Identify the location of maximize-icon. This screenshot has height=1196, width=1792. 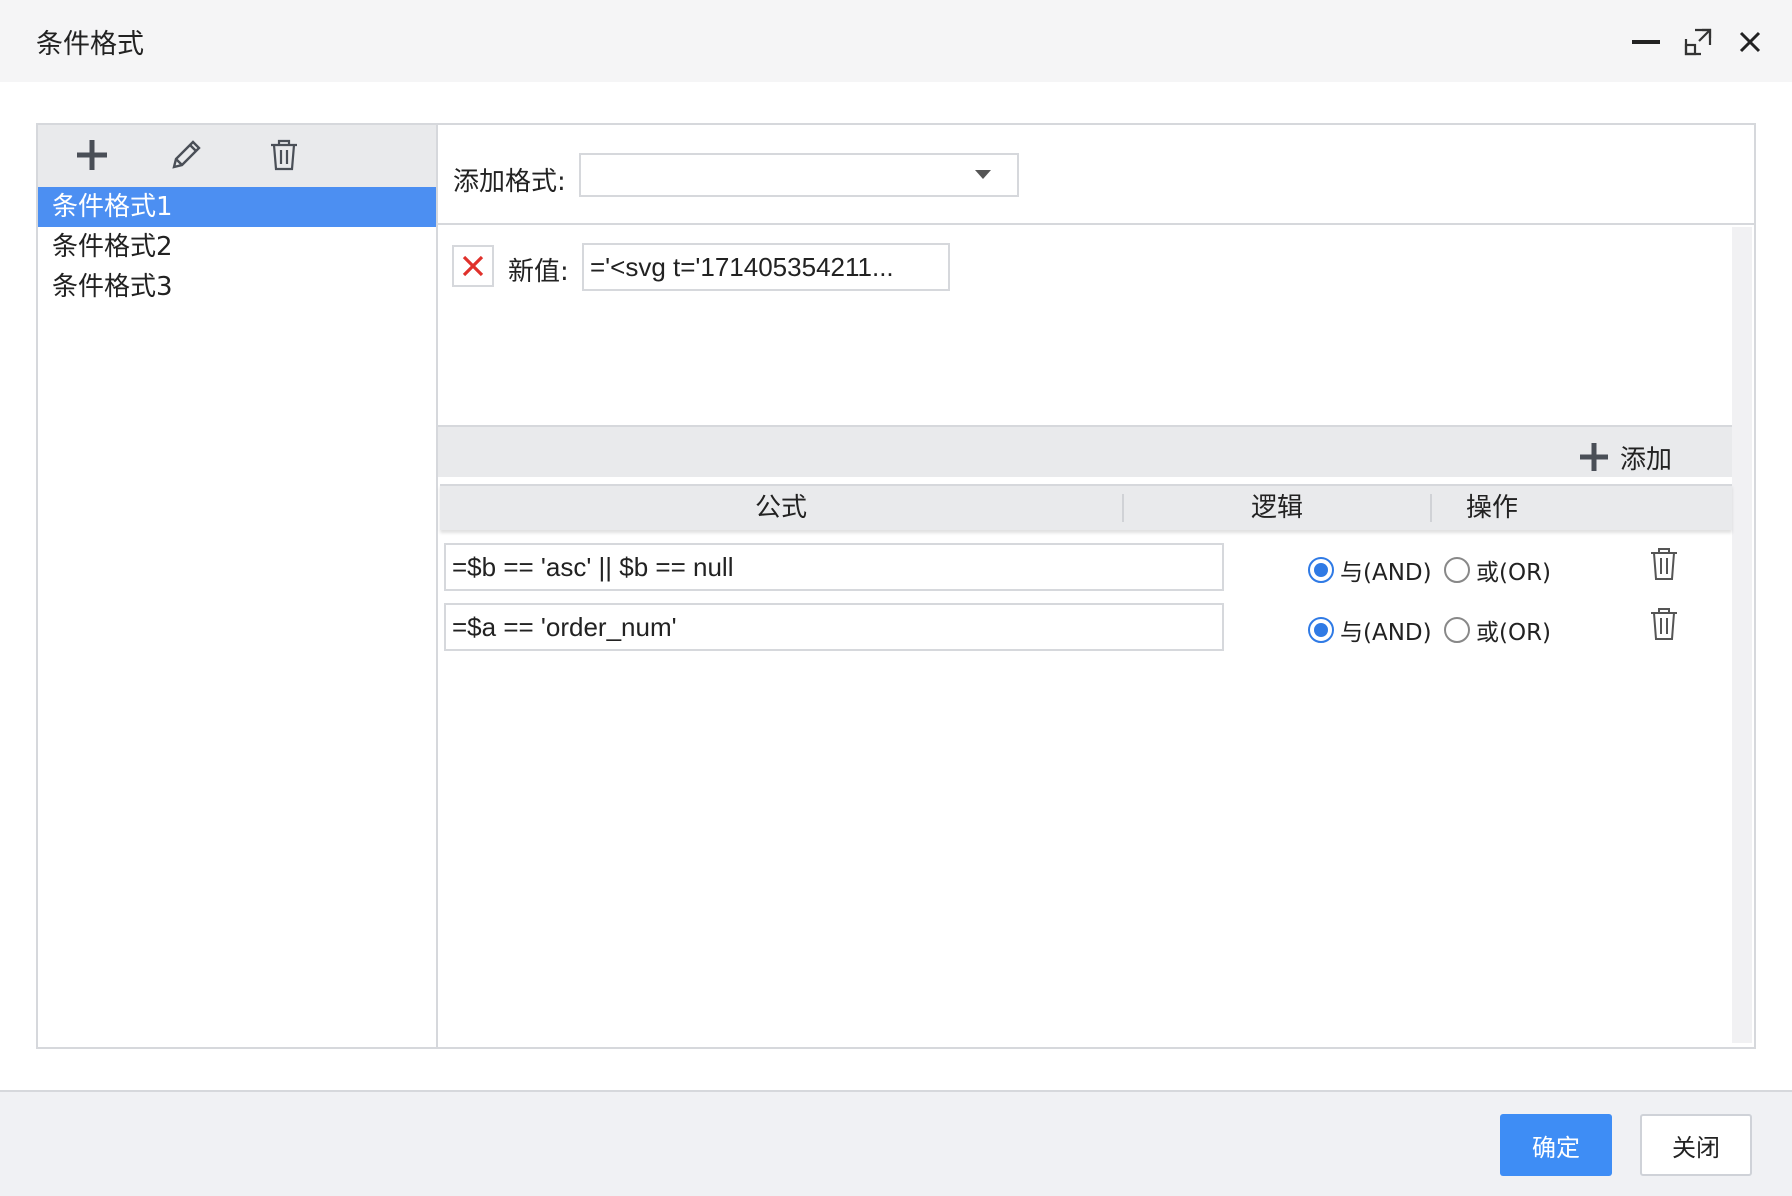
(1698, 42).